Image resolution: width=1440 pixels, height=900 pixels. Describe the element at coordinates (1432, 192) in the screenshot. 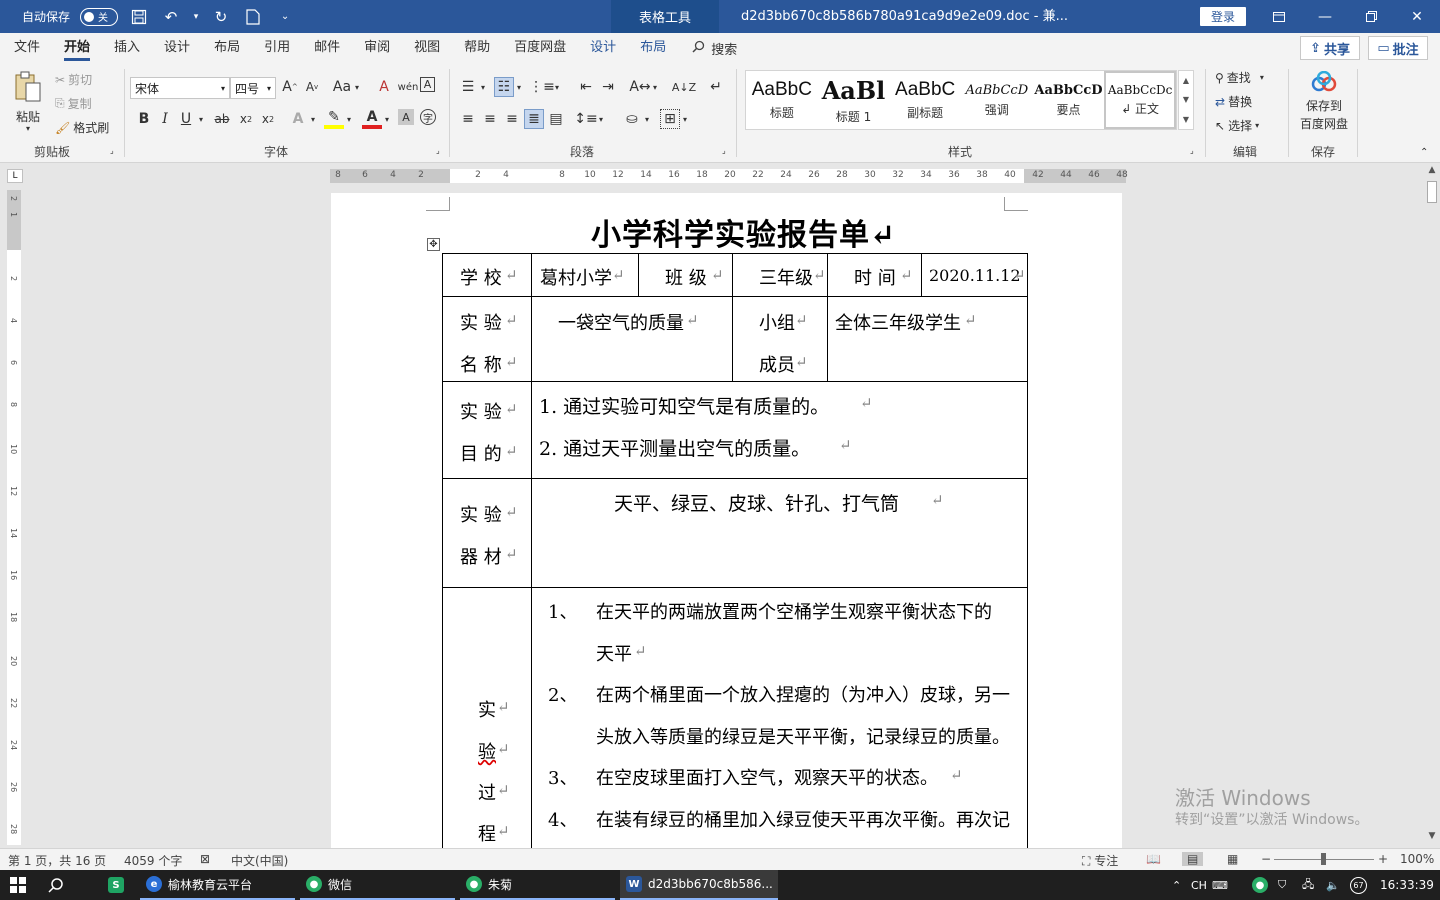

I see `scroll-thumb` at that location.